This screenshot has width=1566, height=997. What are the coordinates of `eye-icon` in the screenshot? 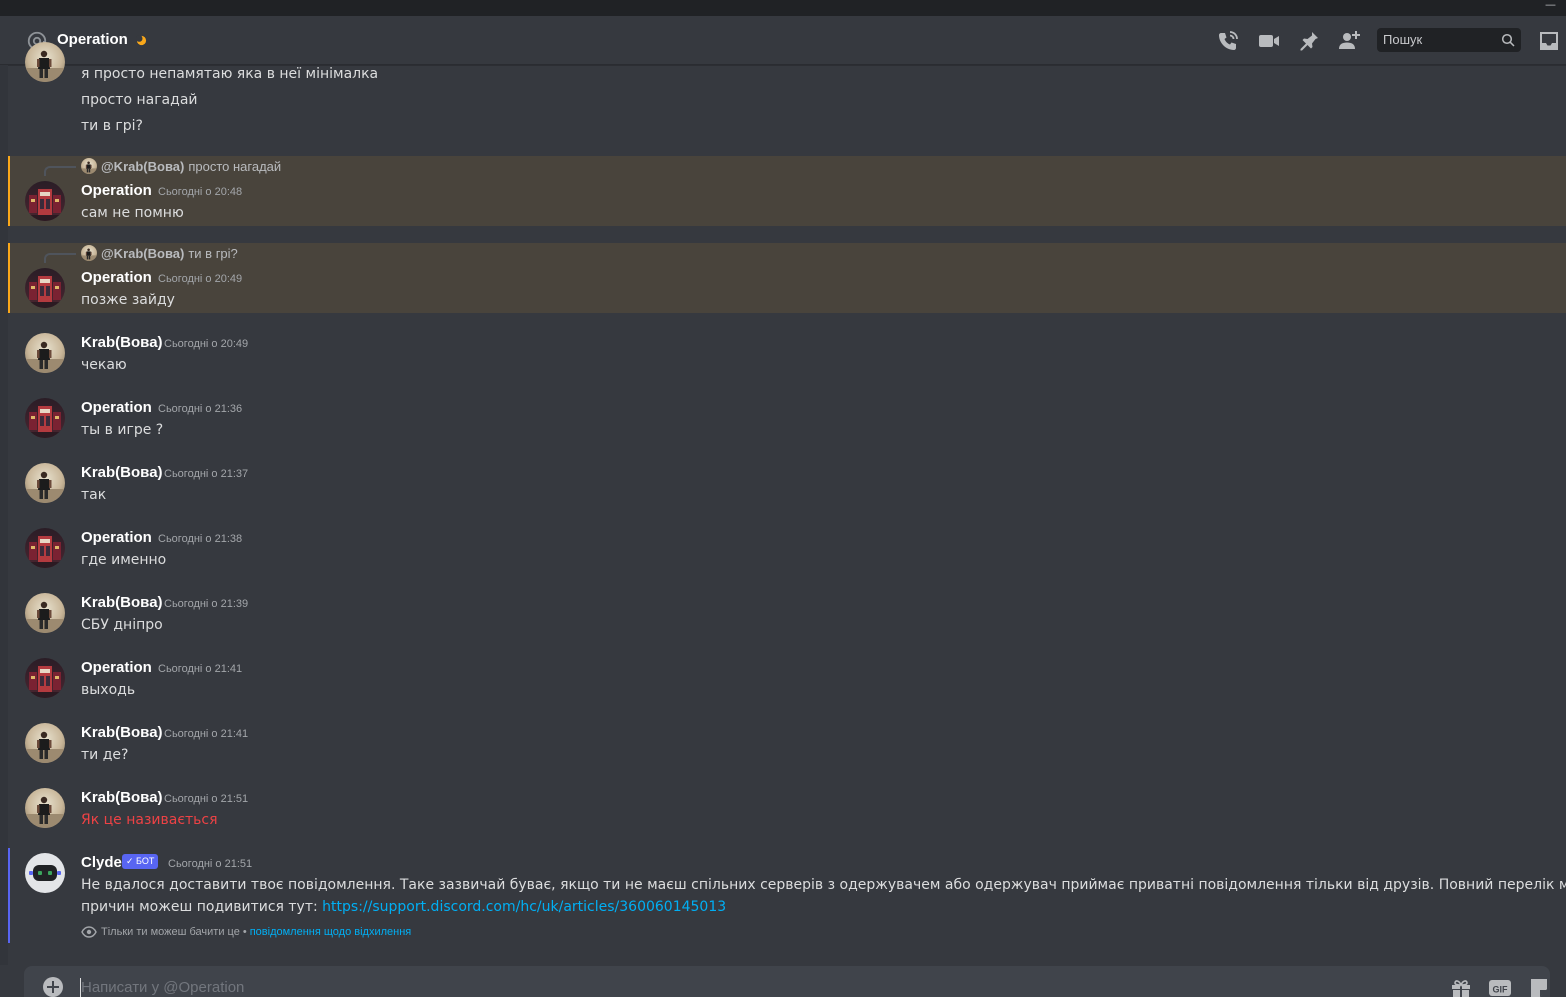 It's located at (89, 932).